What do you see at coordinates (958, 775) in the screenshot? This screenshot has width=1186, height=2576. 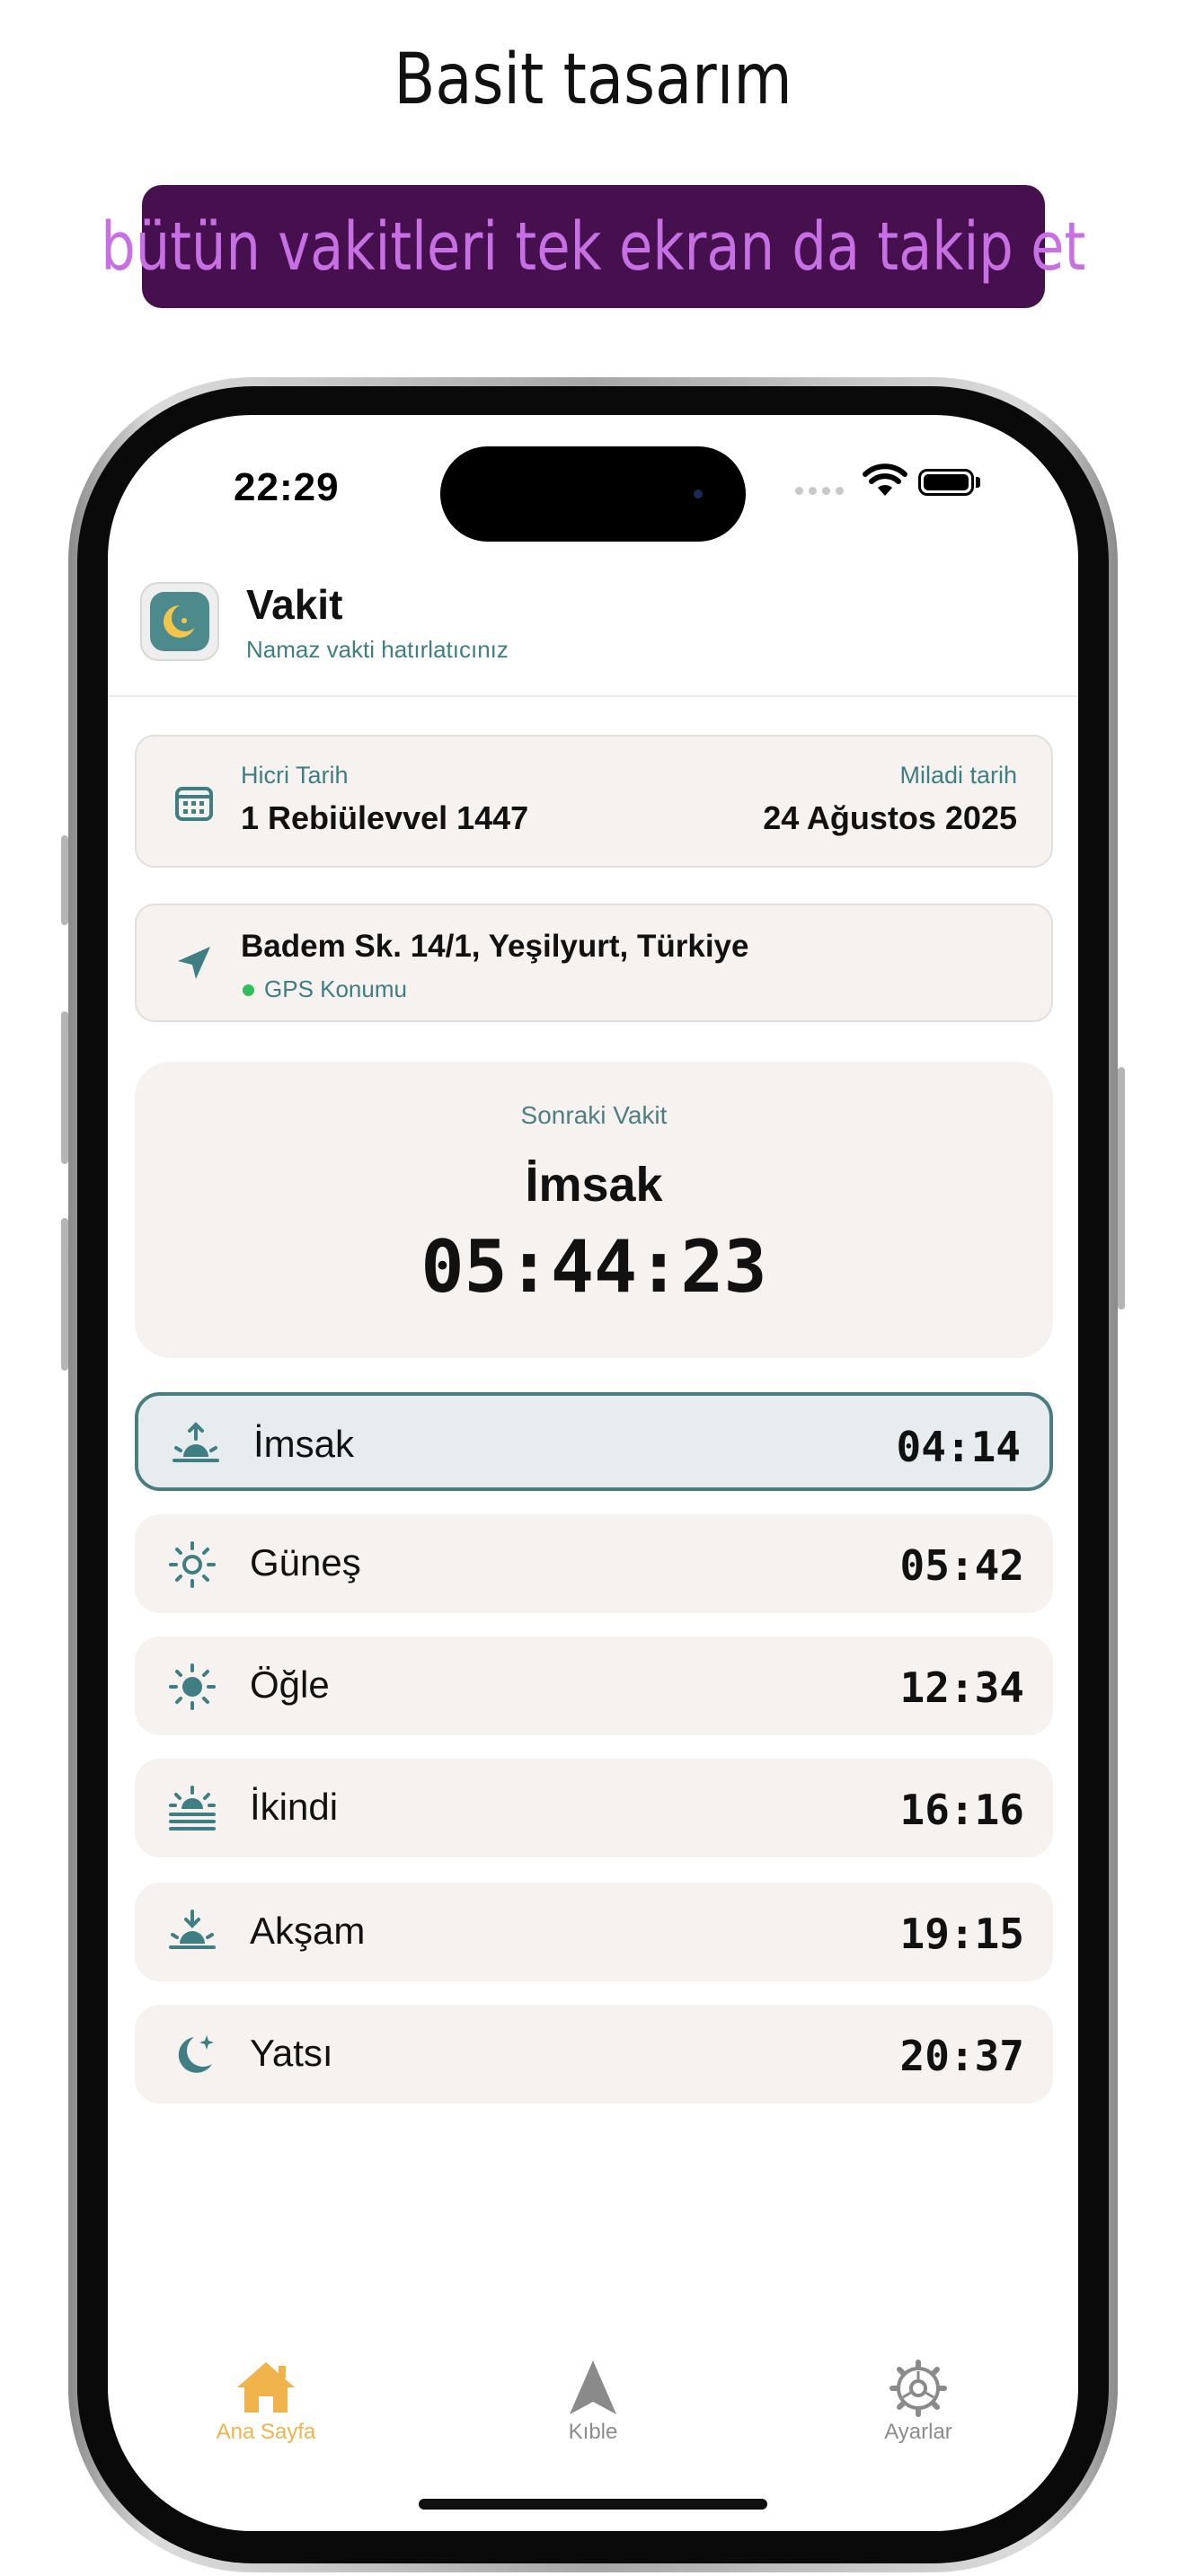 I see `gregorian-date-label: Miladi tarih` at bounding box center [958, 775].